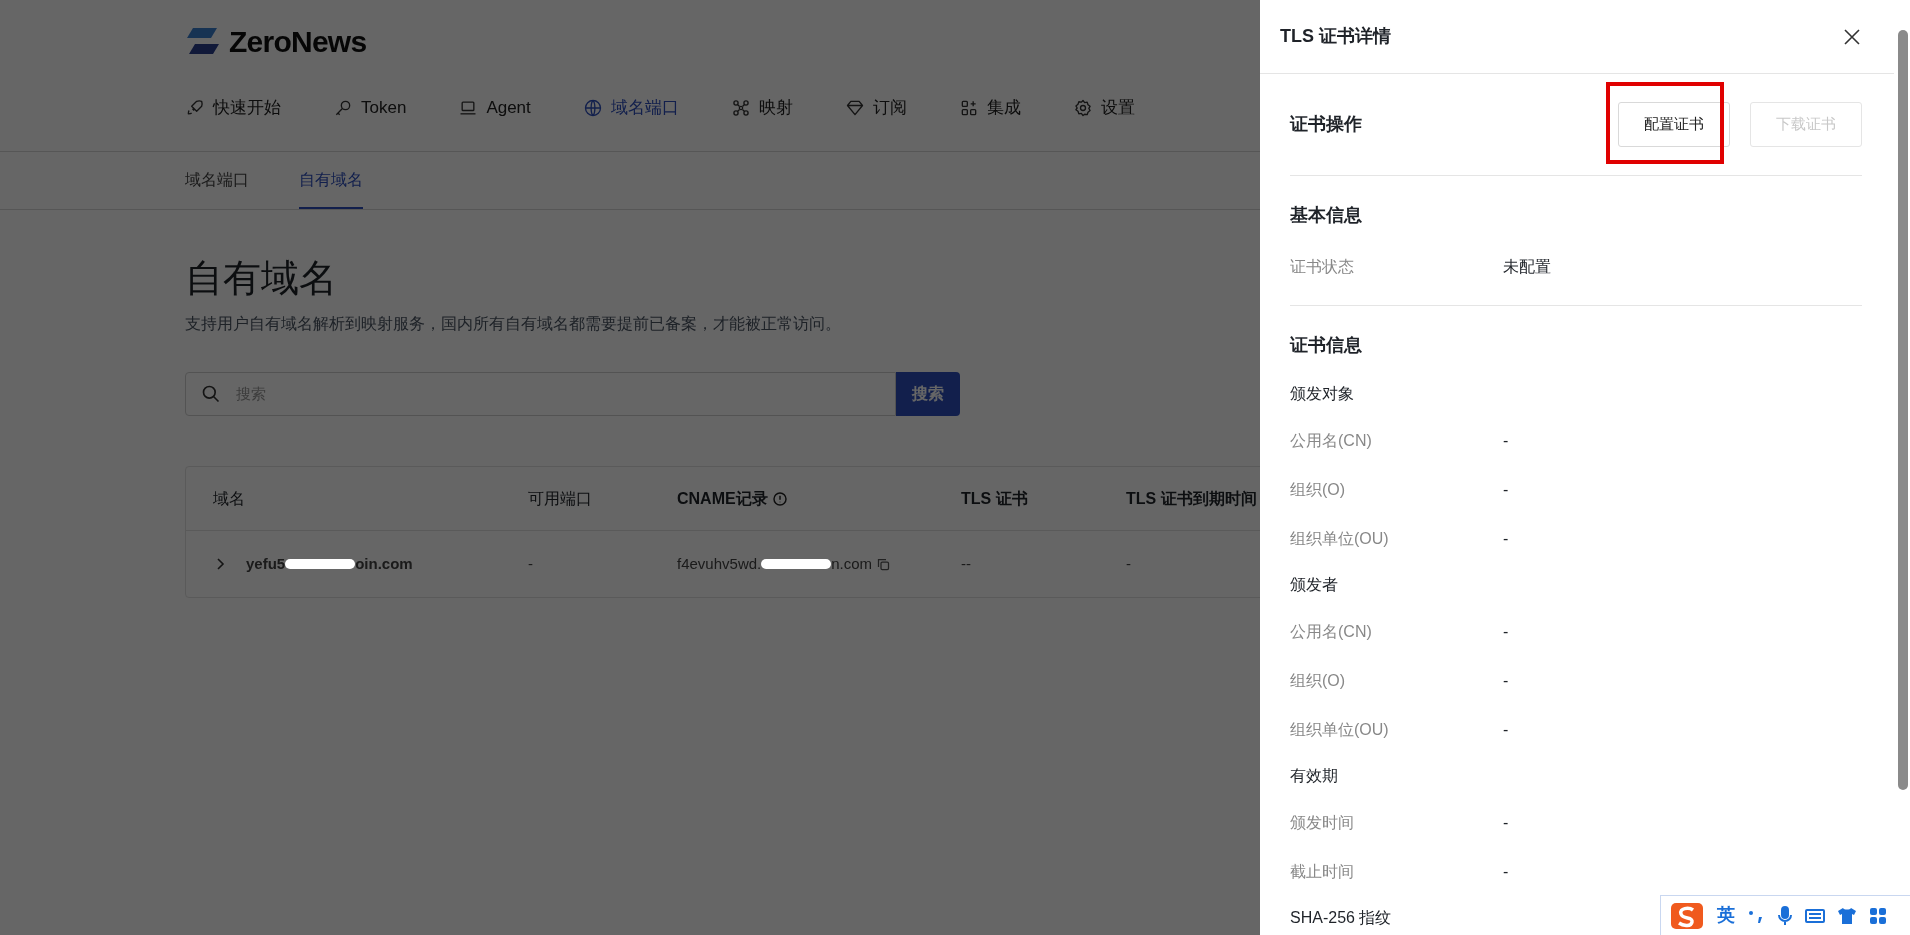 The image size is (1910, 935). I want to click on column-header: TLS 证书到期时间, so click(1191, 498).